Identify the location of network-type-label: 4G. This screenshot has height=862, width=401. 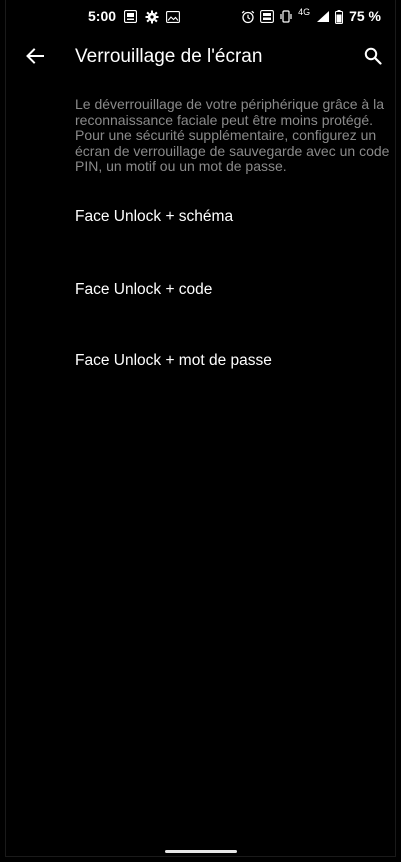
(304, 11).